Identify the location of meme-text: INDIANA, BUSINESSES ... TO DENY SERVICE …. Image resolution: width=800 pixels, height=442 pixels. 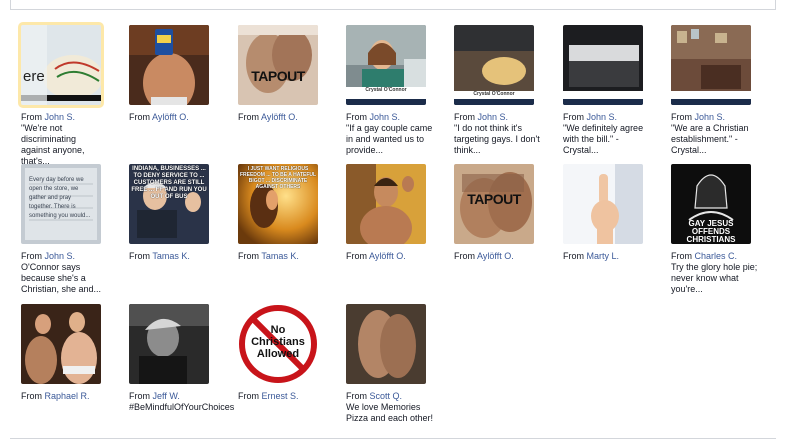
(169, 183).